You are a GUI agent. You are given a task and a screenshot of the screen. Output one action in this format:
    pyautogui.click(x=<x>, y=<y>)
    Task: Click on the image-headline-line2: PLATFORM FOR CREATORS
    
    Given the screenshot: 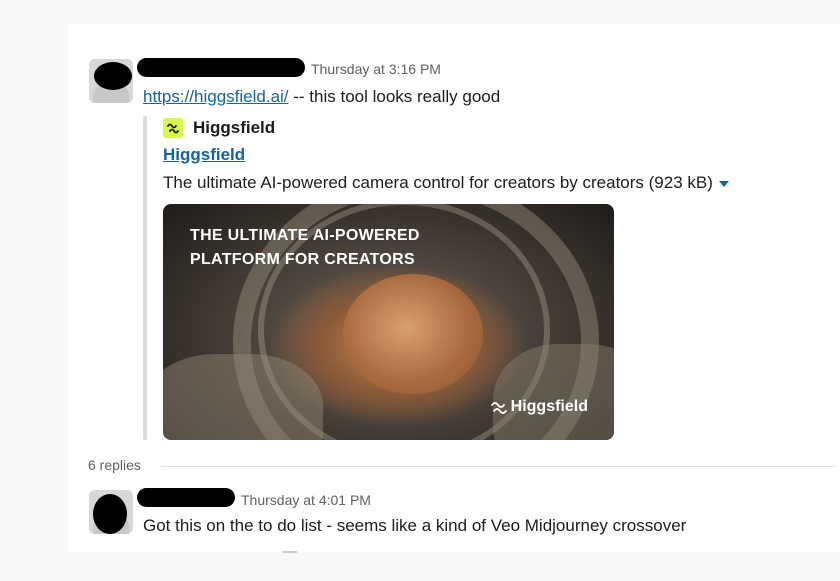 What is the action you would take?
    pyautogui.click(x=302, y=259)
    